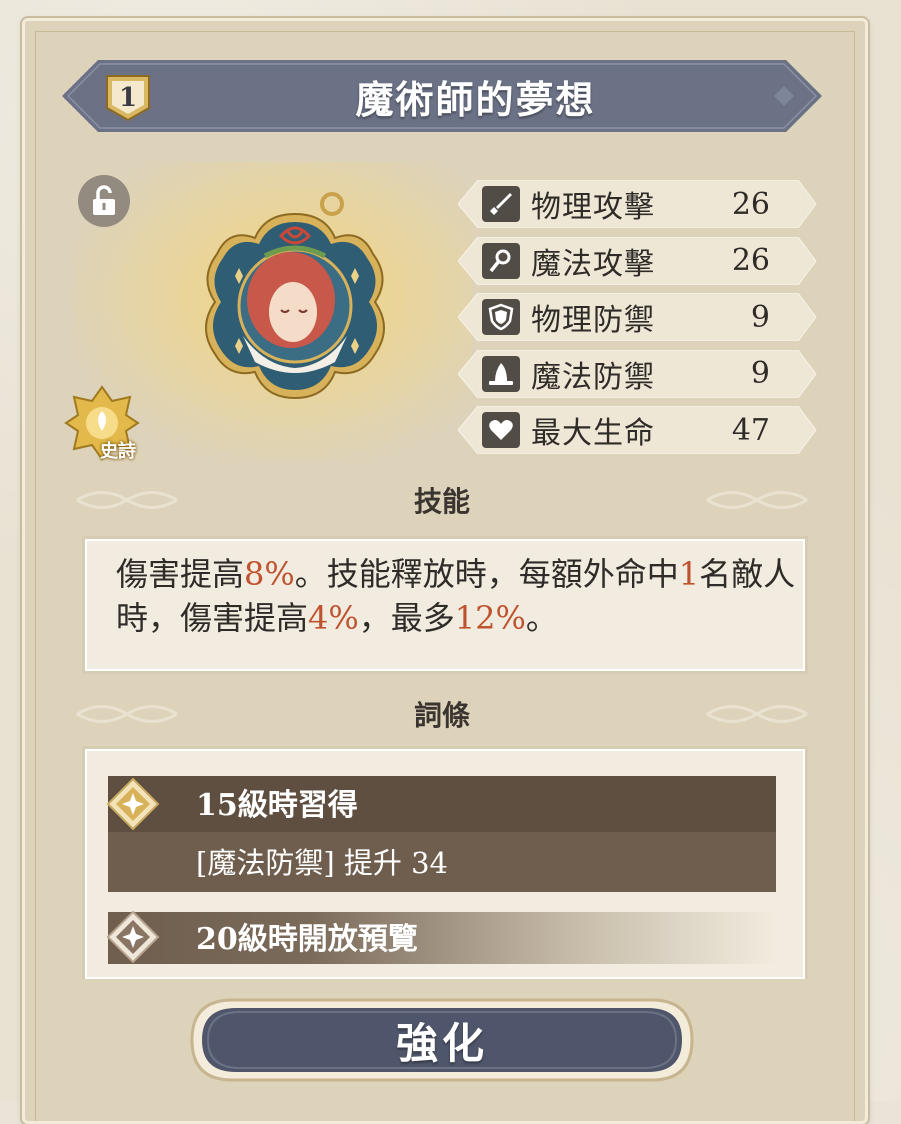 The image size is (901, 1124). I want to click on affix-header-label: 詞條, so click(441, 715).